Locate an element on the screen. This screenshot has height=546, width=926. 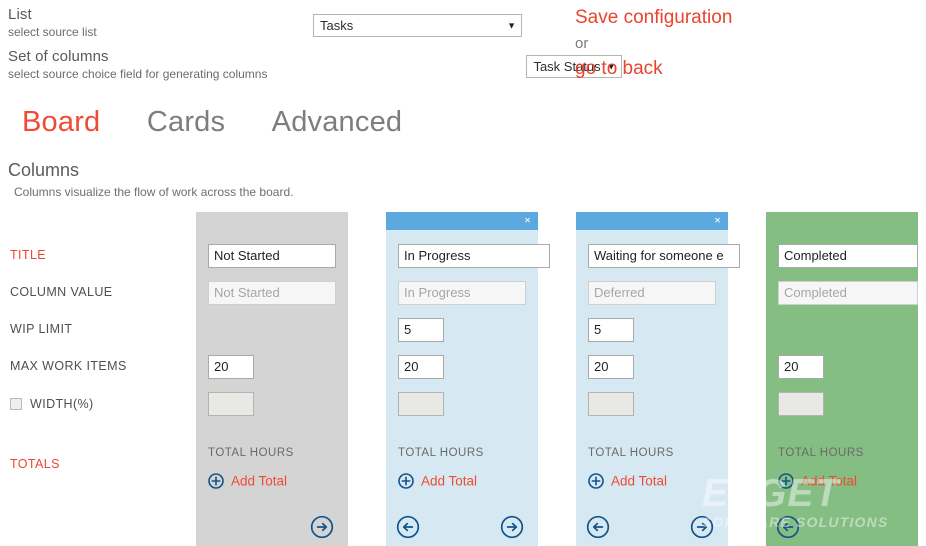
column-value-input: Deferred is located at coordinates (652, 293).